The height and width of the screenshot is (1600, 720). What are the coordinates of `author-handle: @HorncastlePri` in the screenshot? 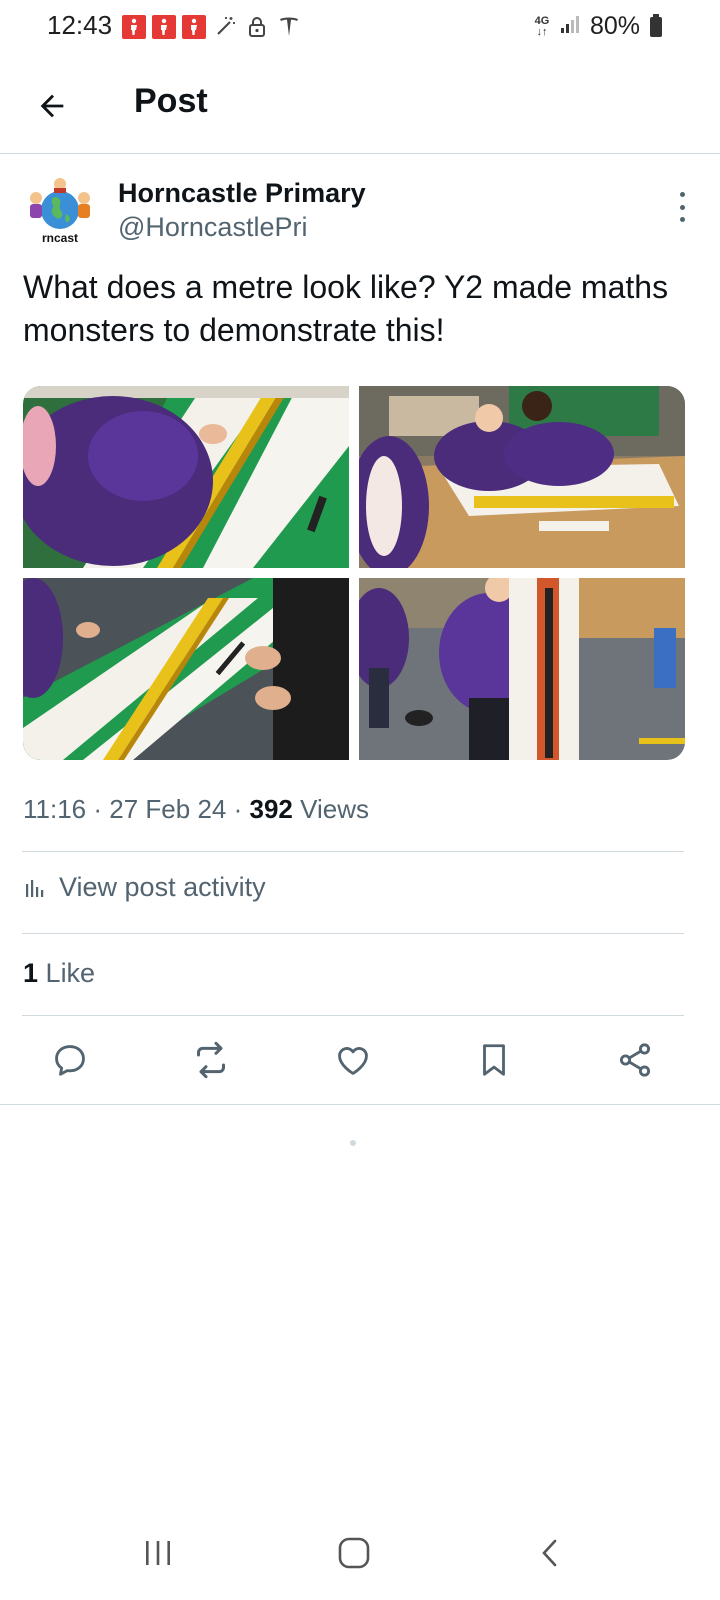 It's located at (212, 227).